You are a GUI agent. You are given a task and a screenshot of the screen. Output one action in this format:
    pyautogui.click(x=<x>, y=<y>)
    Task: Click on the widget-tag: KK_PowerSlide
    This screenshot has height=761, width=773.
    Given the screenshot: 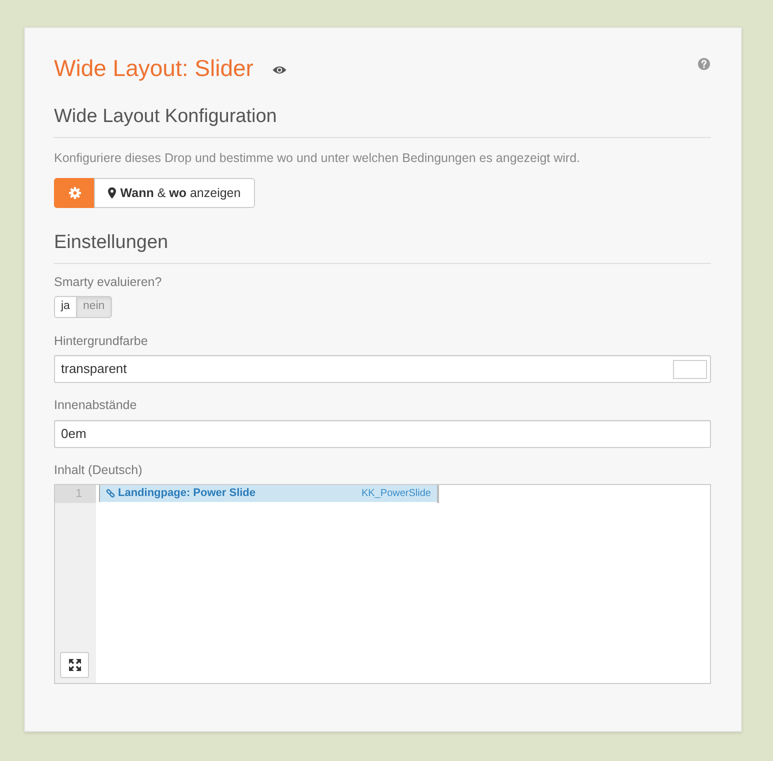 What is the action you would take?
    pyautogui.click(x=396, y=493)
    